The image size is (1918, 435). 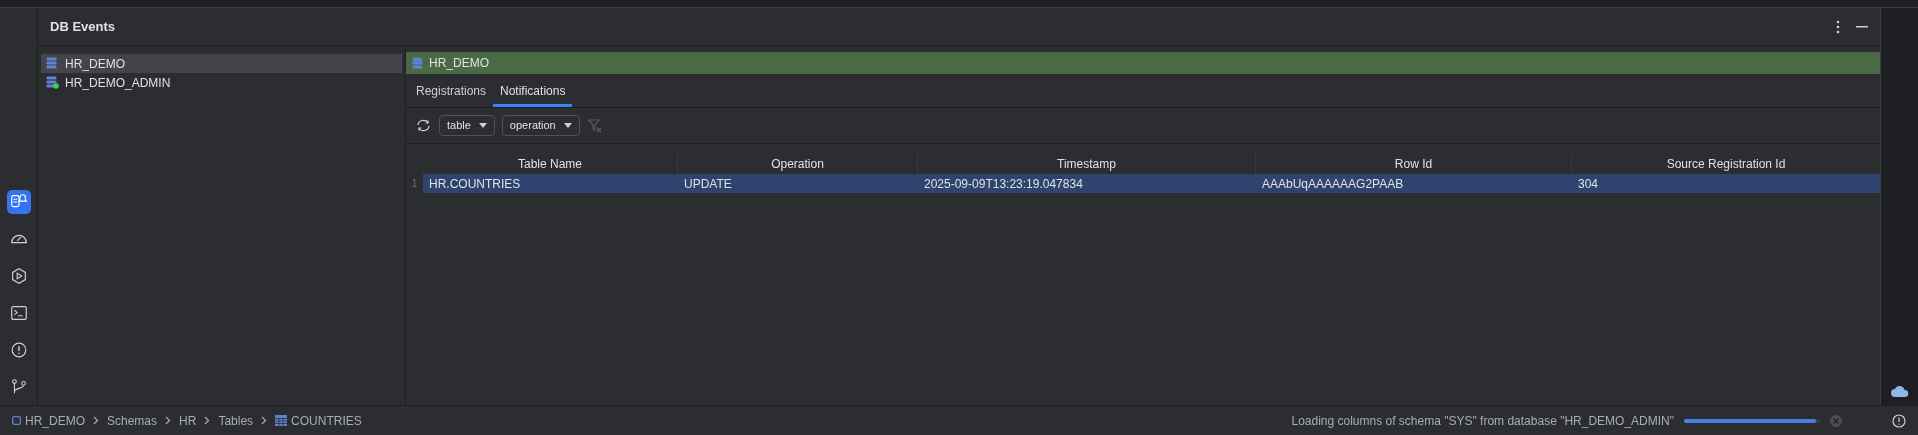 What do you see at coordinates (1151, 183) in the screenshot?
I see `table-row: HR.COUNTRIES UPDATE 2025-09-09T13:23:19.047834 AAAbUqAAAAAAG2PAAB 304` at bounding box center [1151, 183].